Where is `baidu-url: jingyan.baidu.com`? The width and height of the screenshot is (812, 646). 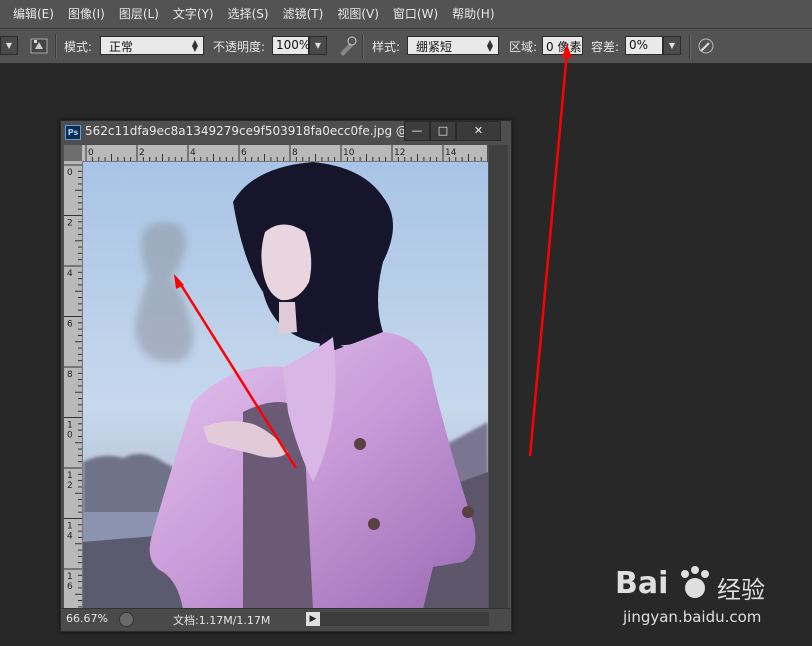 baidu-url: jingyan.baidu.com is located at coordinates (692, 617).